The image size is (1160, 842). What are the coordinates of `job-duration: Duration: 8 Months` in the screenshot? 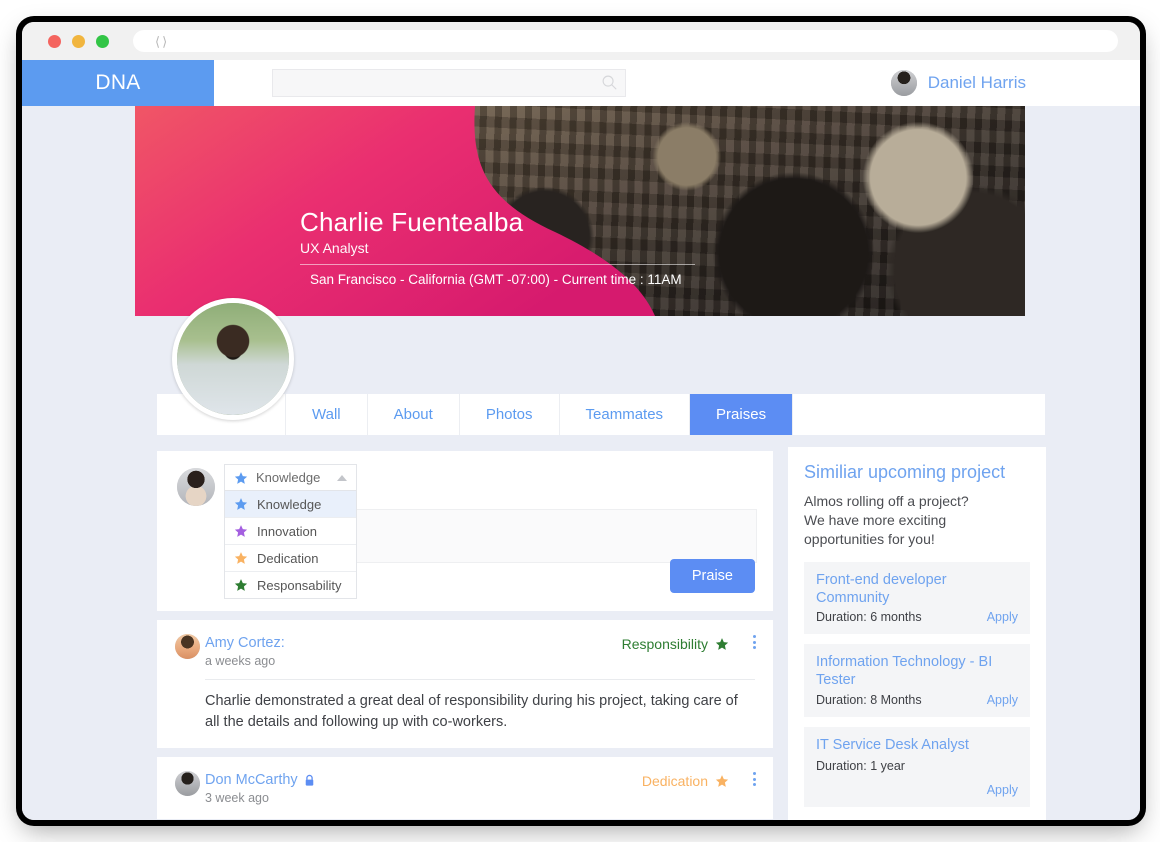 It's located at (869, 699).